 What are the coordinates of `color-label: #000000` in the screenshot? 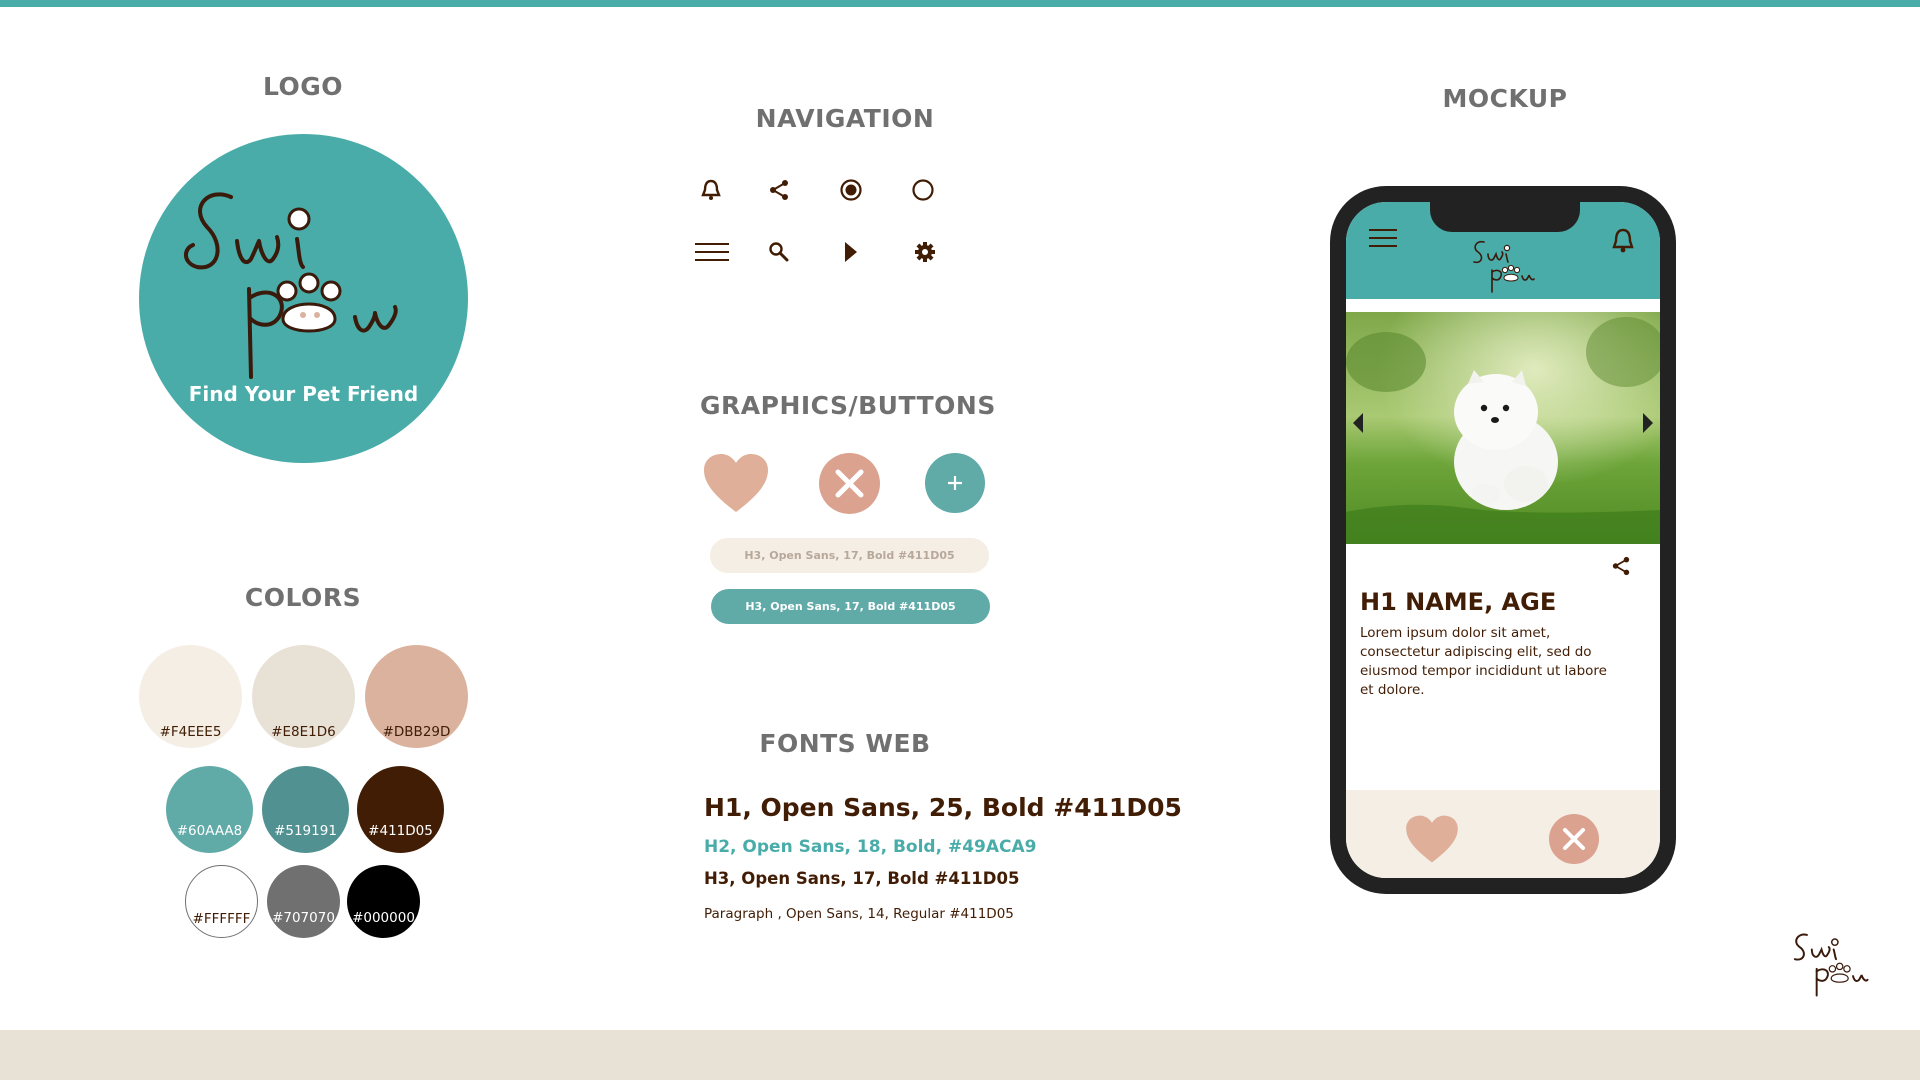 It's located at (383, 918).